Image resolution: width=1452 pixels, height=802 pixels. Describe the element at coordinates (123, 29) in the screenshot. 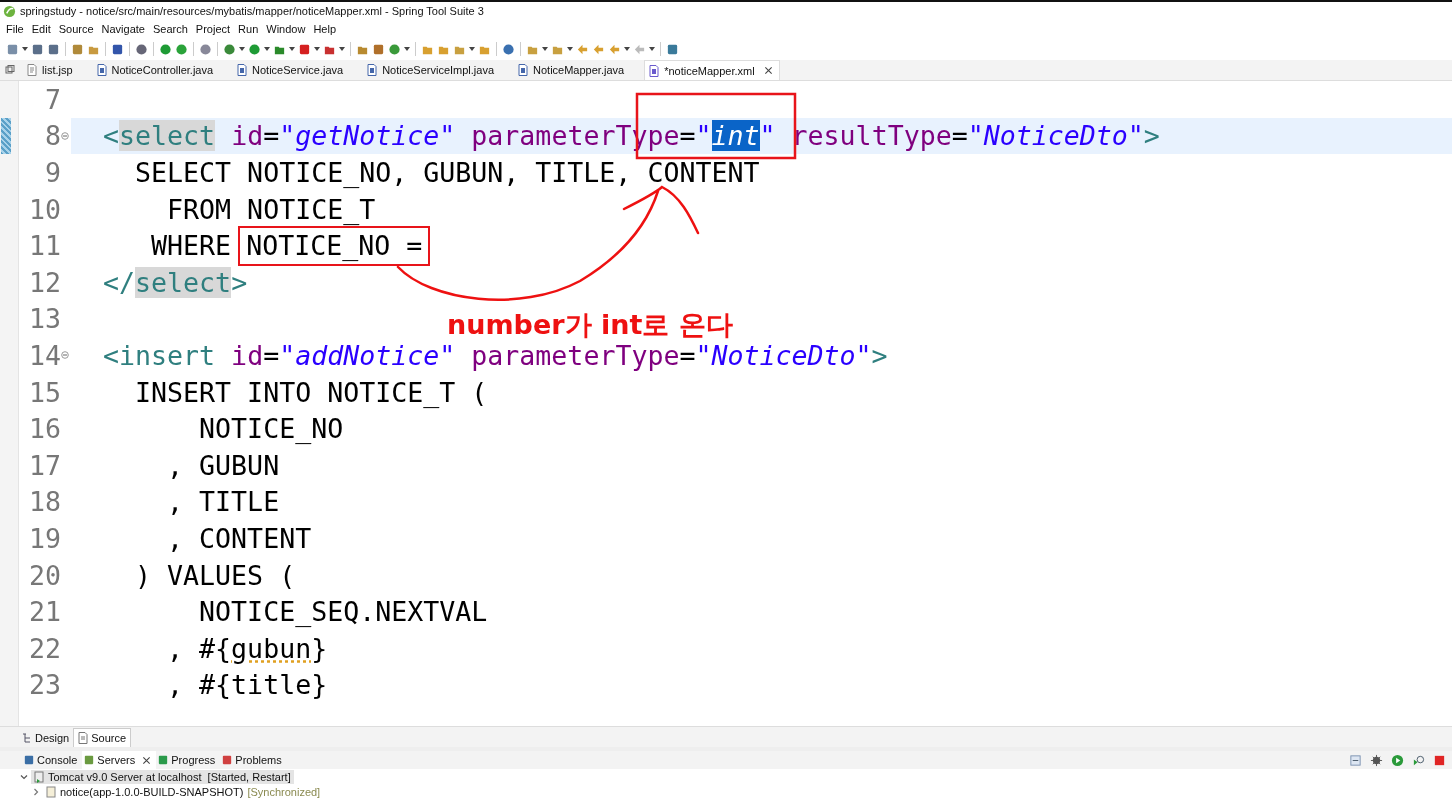

I see `menu-item: Navigate` at that location.